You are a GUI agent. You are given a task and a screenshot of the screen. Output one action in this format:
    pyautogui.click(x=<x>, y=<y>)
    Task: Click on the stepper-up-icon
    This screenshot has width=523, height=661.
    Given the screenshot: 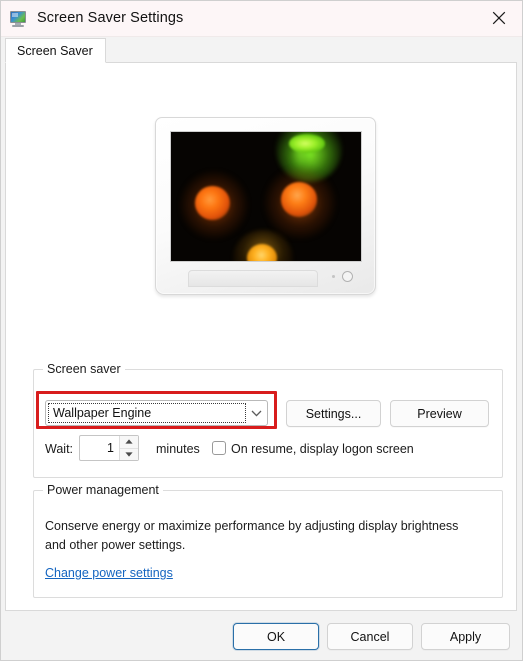 What is the action you would take?
    pyautogui.click(x=129, y=442)
    